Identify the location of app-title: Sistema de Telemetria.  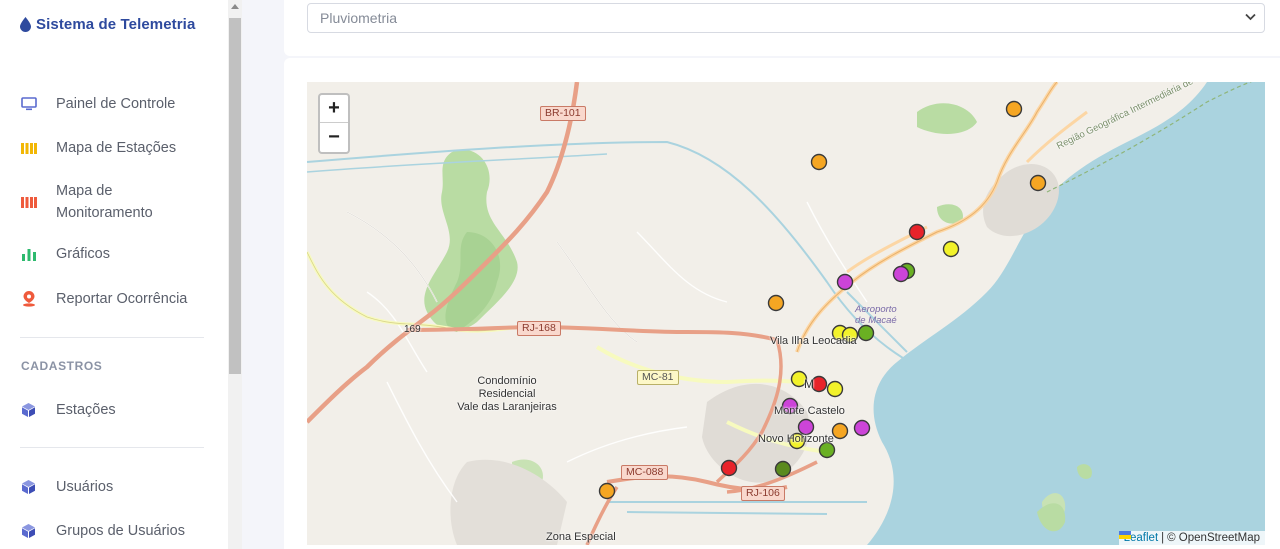
(116, 24).